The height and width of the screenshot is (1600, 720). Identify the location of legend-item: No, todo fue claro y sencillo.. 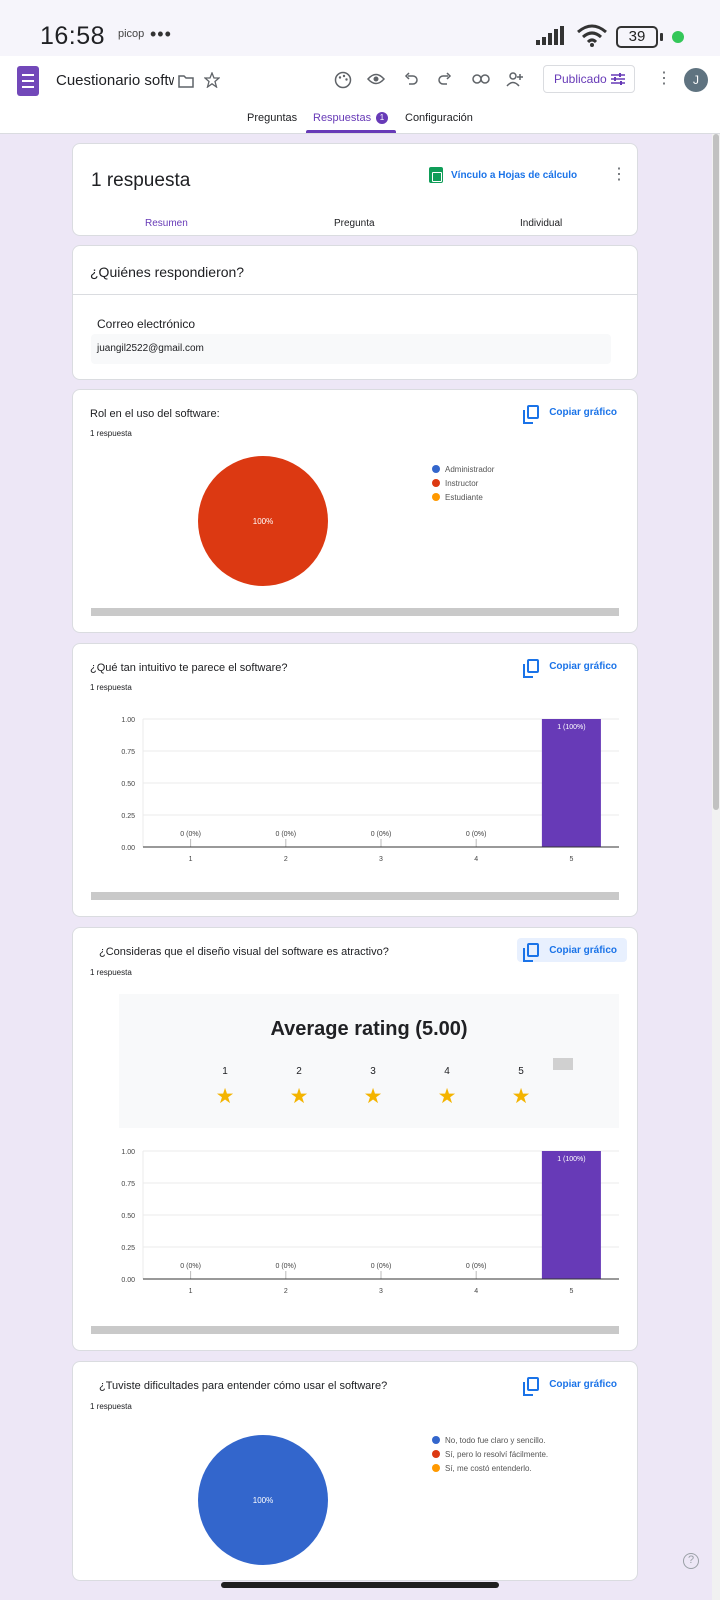
(490, 1440).